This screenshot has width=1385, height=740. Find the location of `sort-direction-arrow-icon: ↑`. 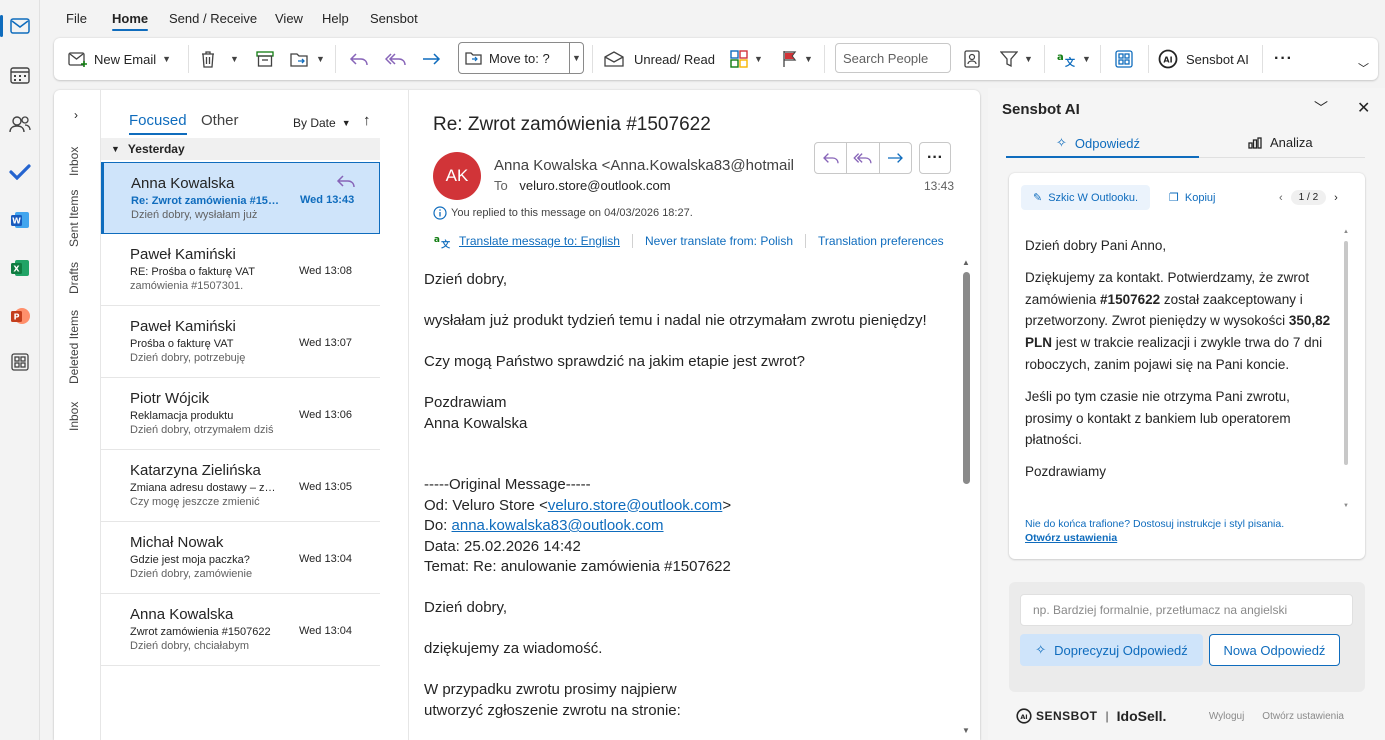

sort-direction-arrow-icon: ↑ is located at coordinates (367, 120).